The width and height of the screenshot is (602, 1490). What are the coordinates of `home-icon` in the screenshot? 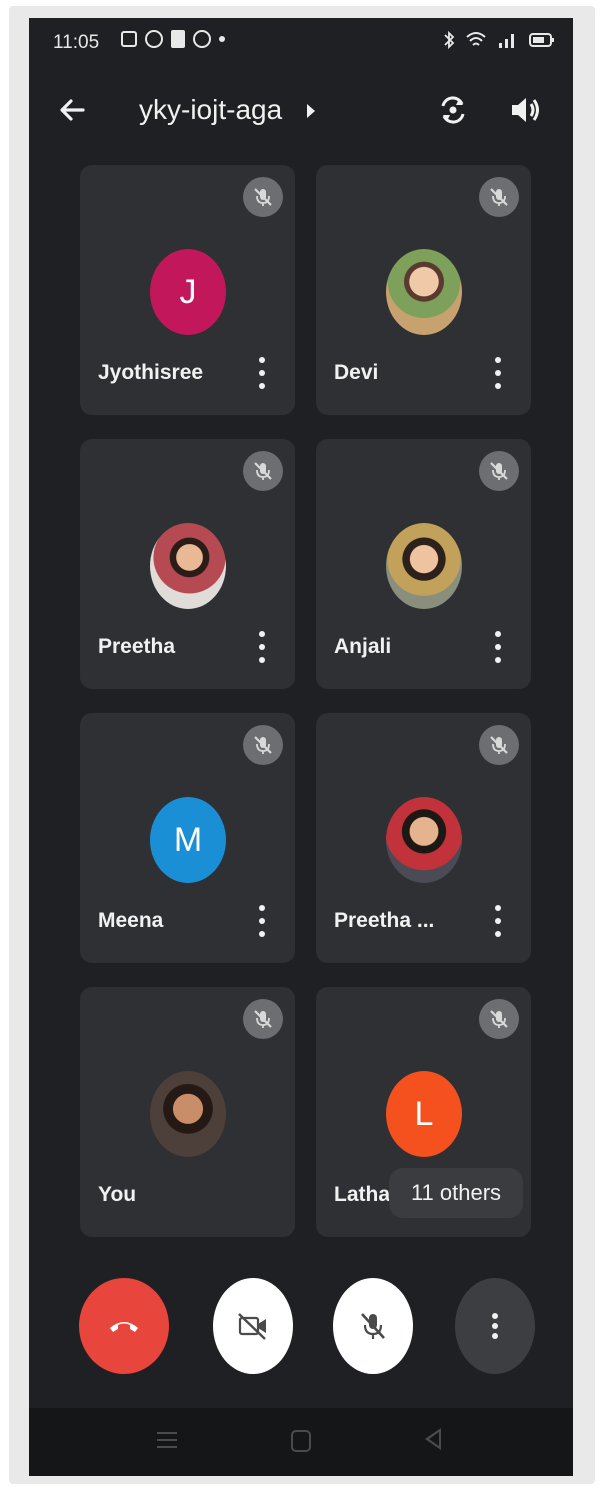 It's located at (301, 1441).